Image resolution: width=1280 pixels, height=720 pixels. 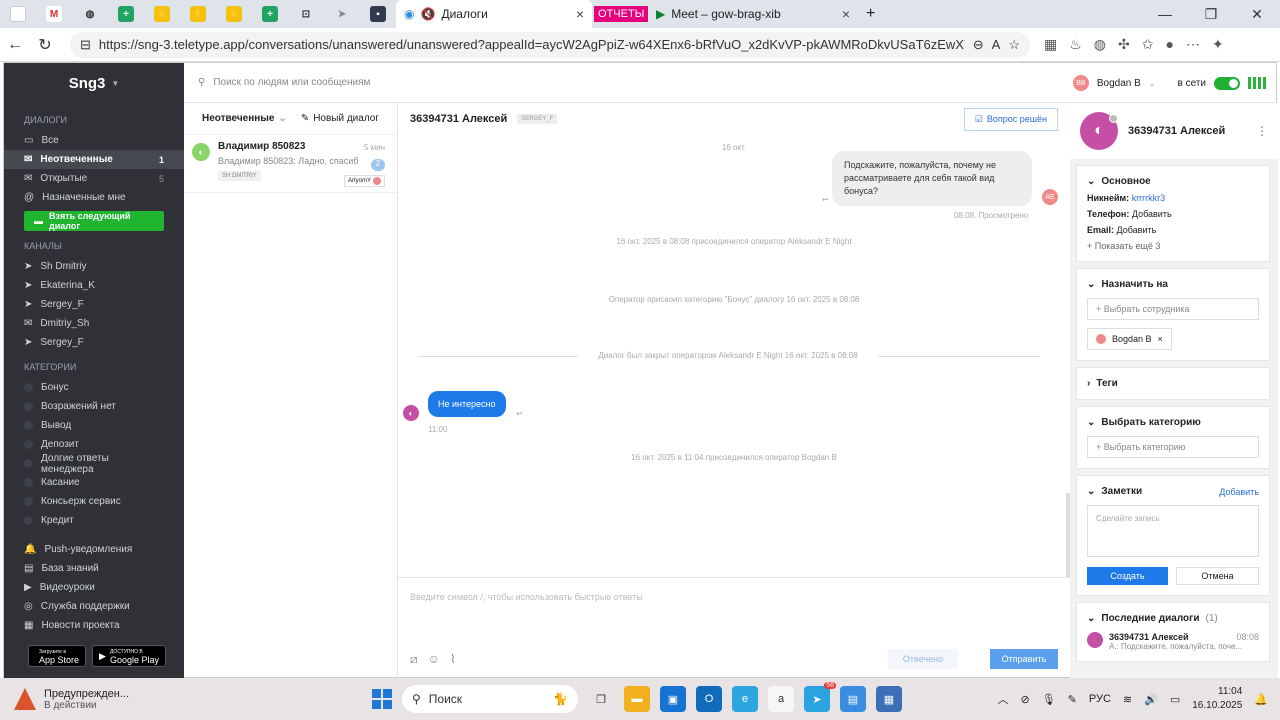 What do you see at coordinates (1160, 339) in the screenshot?
I see `remove-icon: ×` at bounding box center [1160, 339].